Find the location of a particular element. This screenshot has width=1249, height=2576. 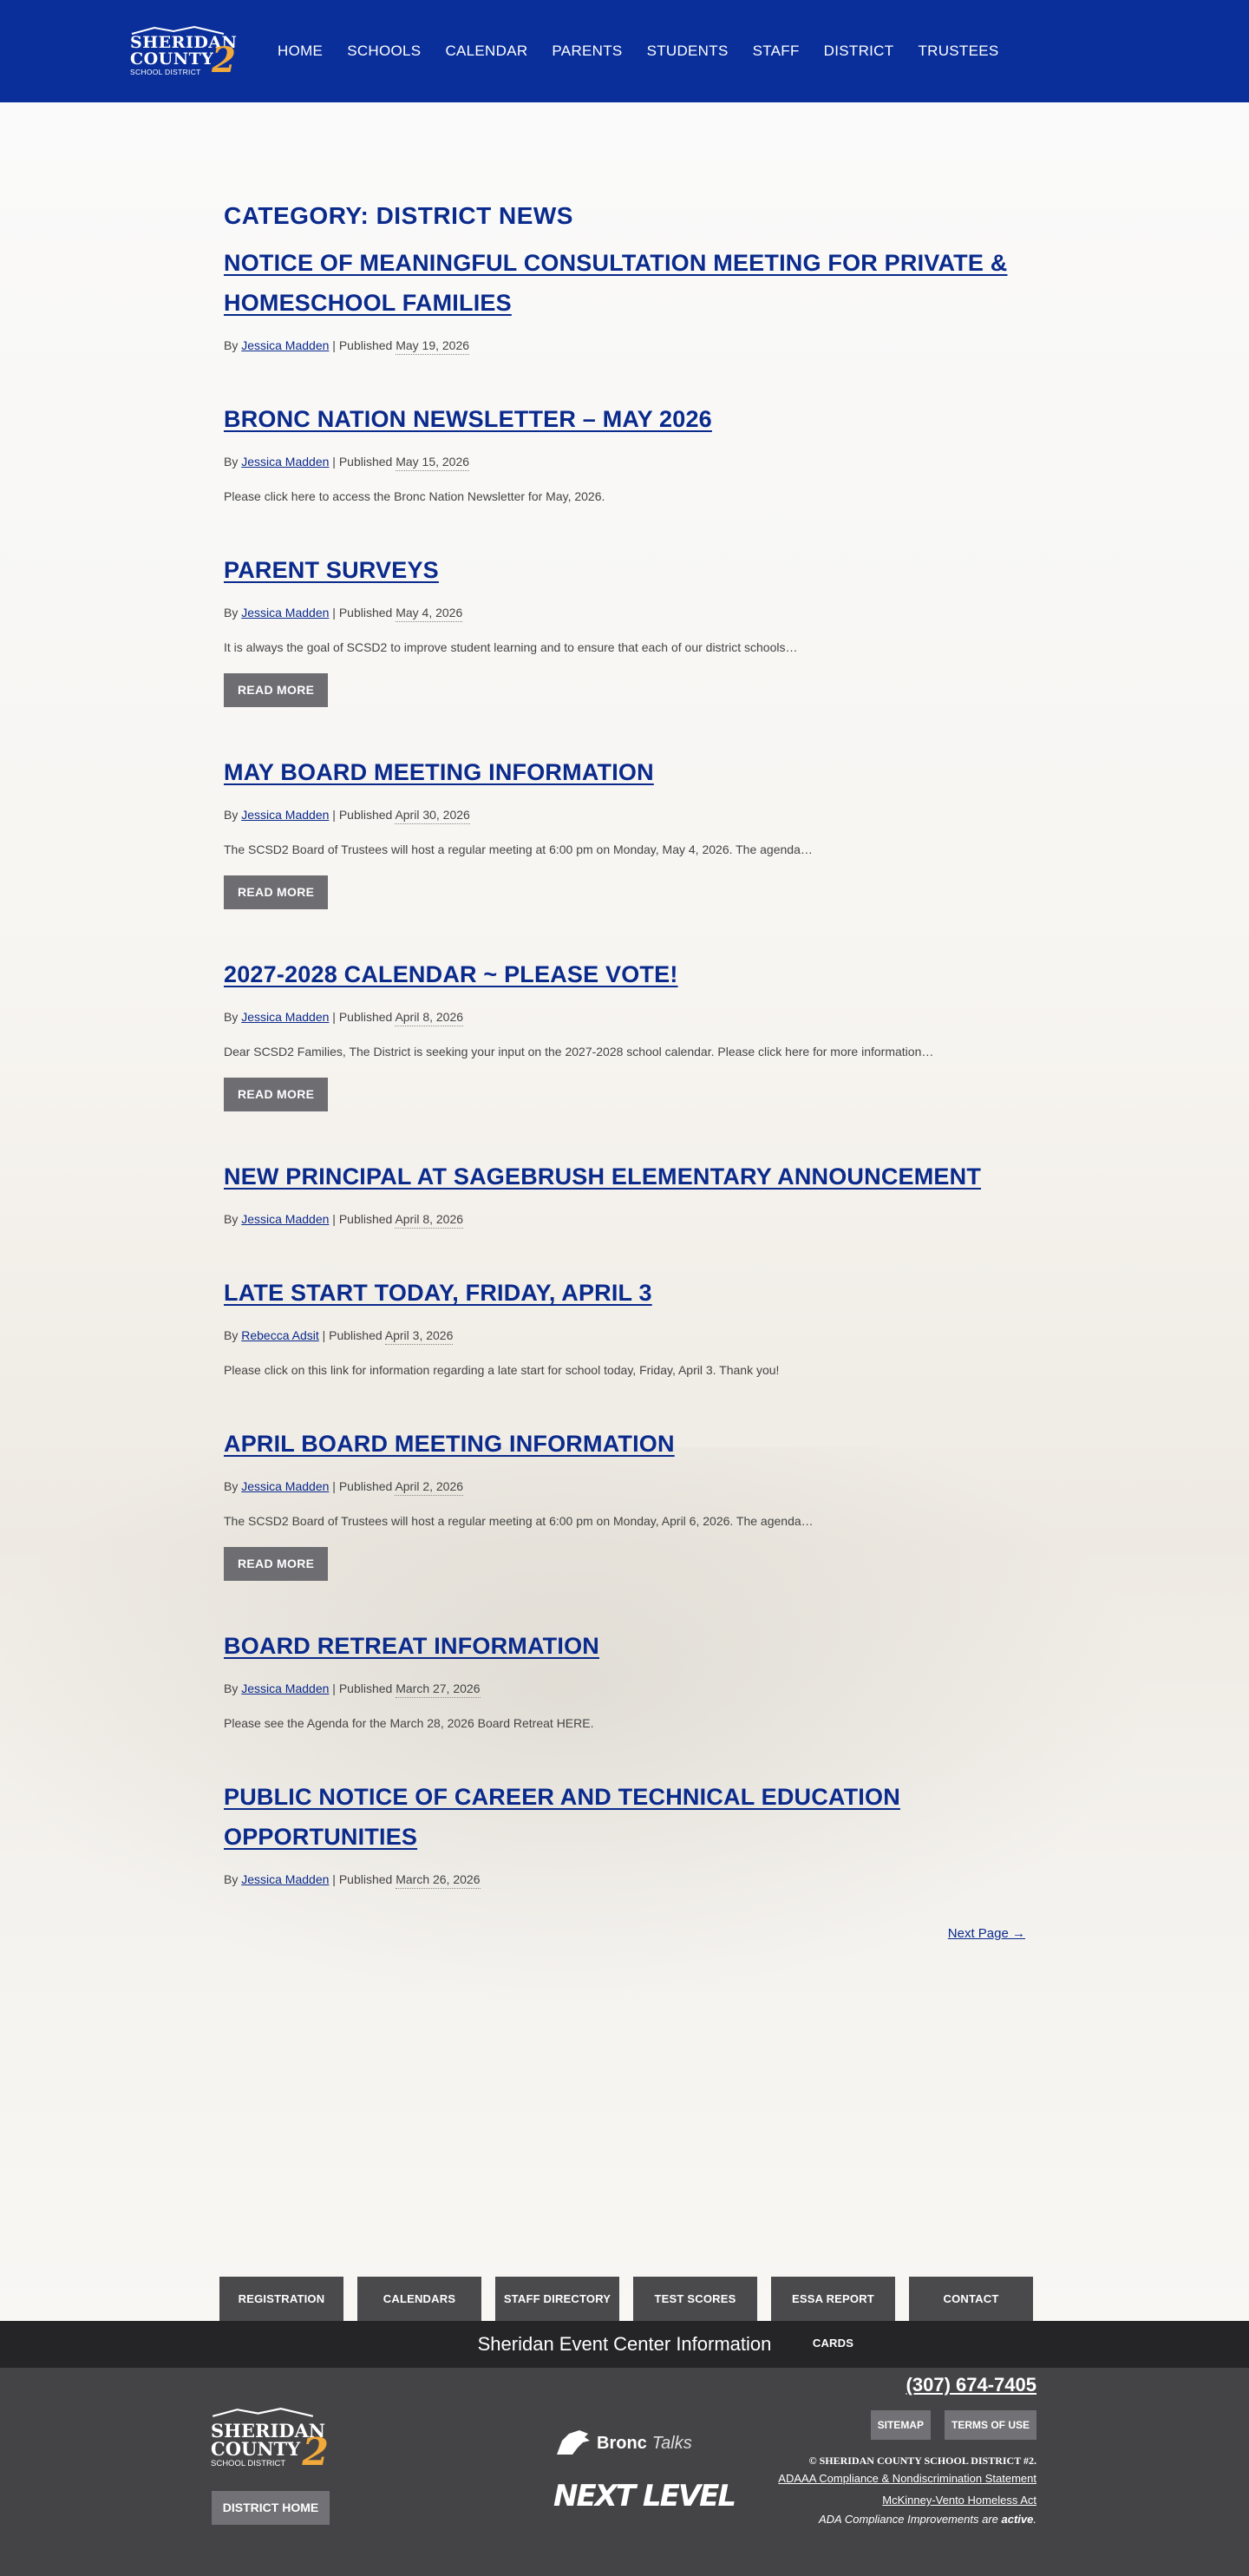

ada-active: active is located at coordinates (1017, 2519).